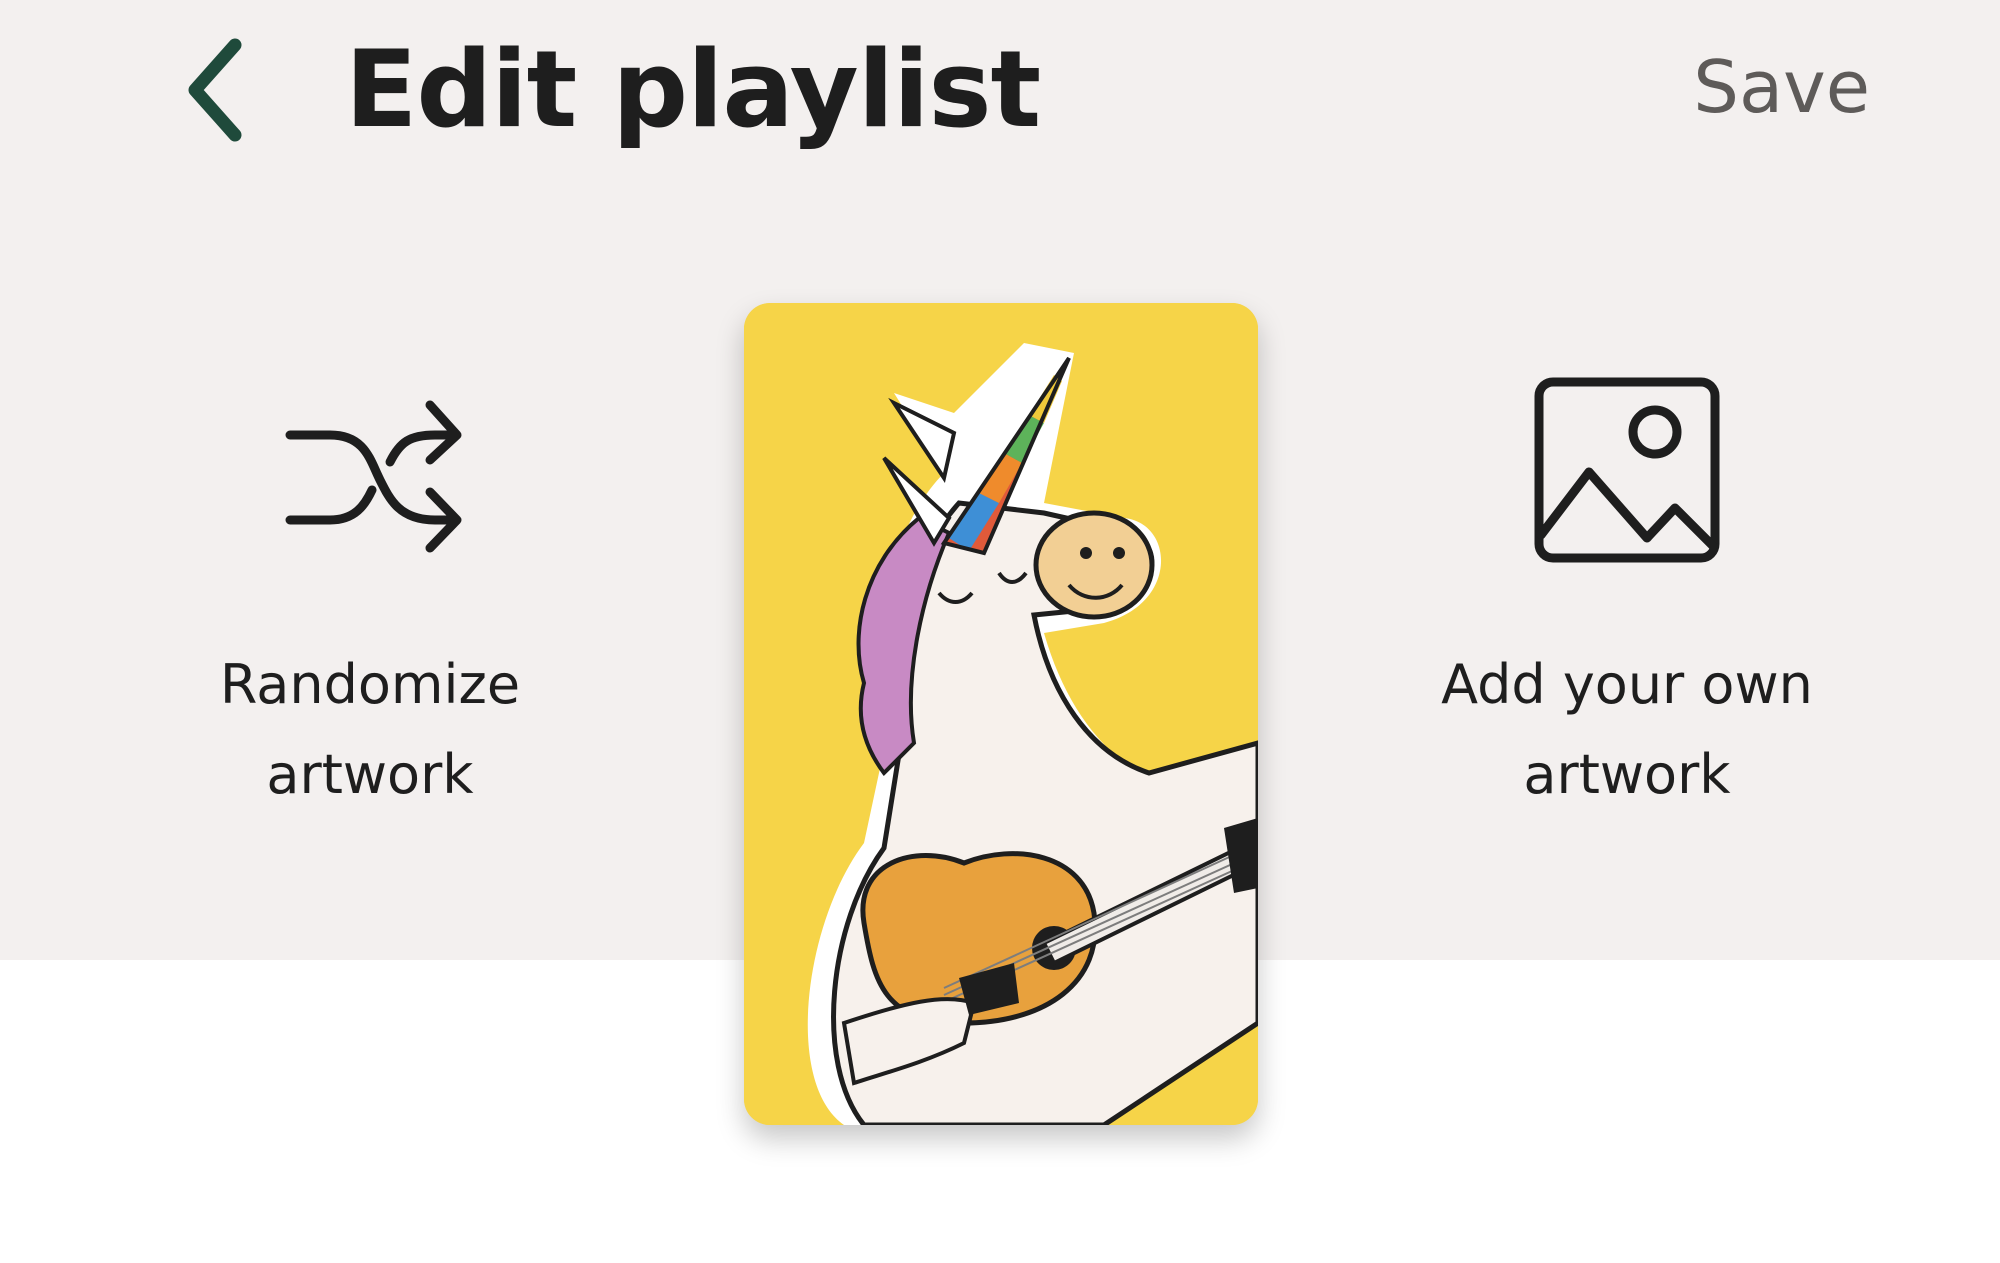 This screenshot has height=1263, width=2000. Describe the element at coordinates (693, 89) in the screenshot. I see `page-title: Edit playlist` at that location.